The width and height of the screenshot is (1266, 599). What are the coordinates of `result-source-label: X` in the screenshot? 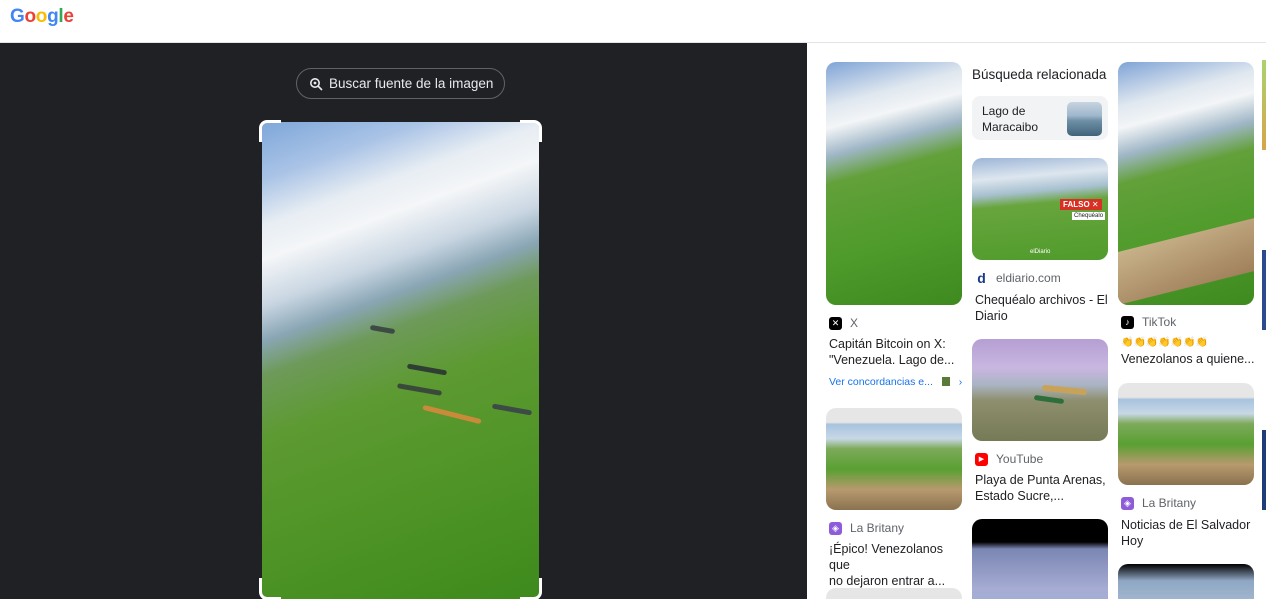 It's located at (854, 323).